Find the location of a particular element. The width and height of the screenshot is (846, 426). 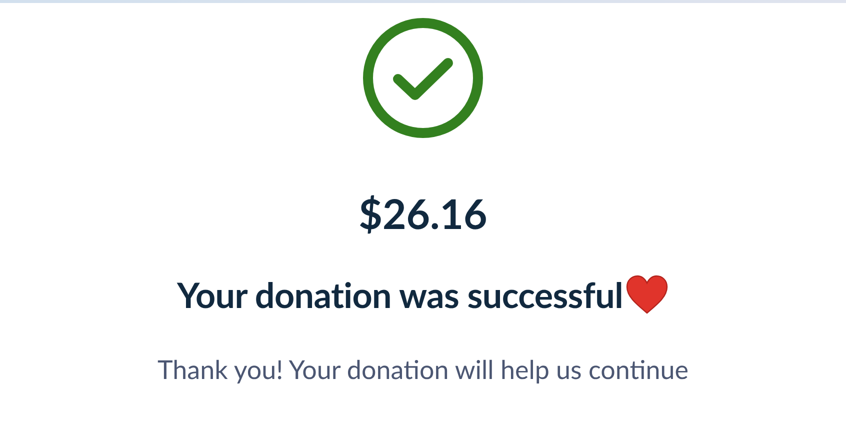

success-check-icon is located at coordinates (423, 78).